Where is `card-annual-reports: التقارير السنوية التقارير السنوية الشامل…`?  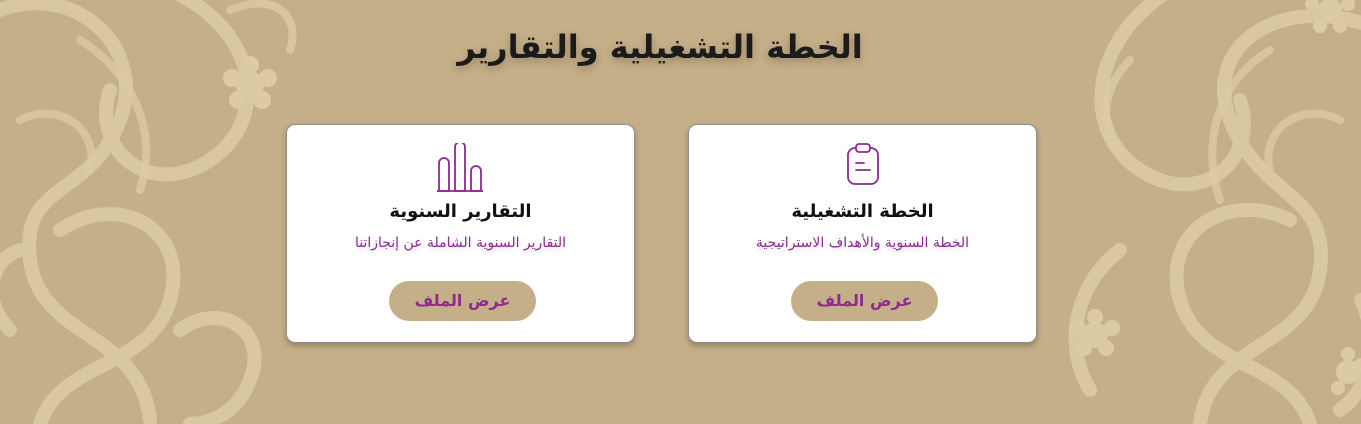 card-annual-reports: التقارير السنوية التقارير السنوية الشامل… is located at coordinates (460, 233).